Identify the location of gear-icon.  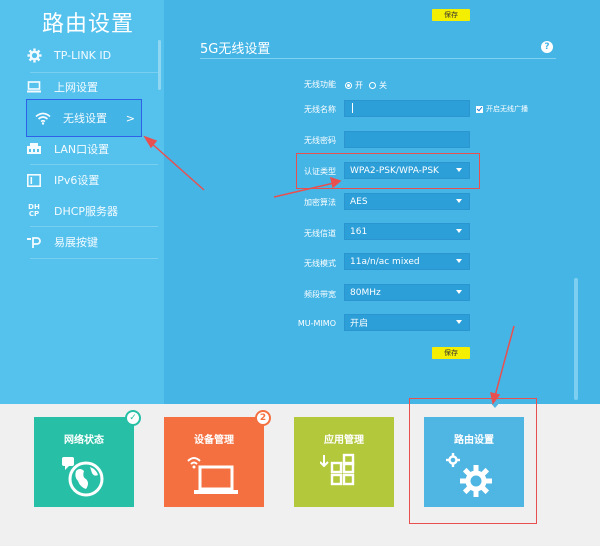
(34, 55).